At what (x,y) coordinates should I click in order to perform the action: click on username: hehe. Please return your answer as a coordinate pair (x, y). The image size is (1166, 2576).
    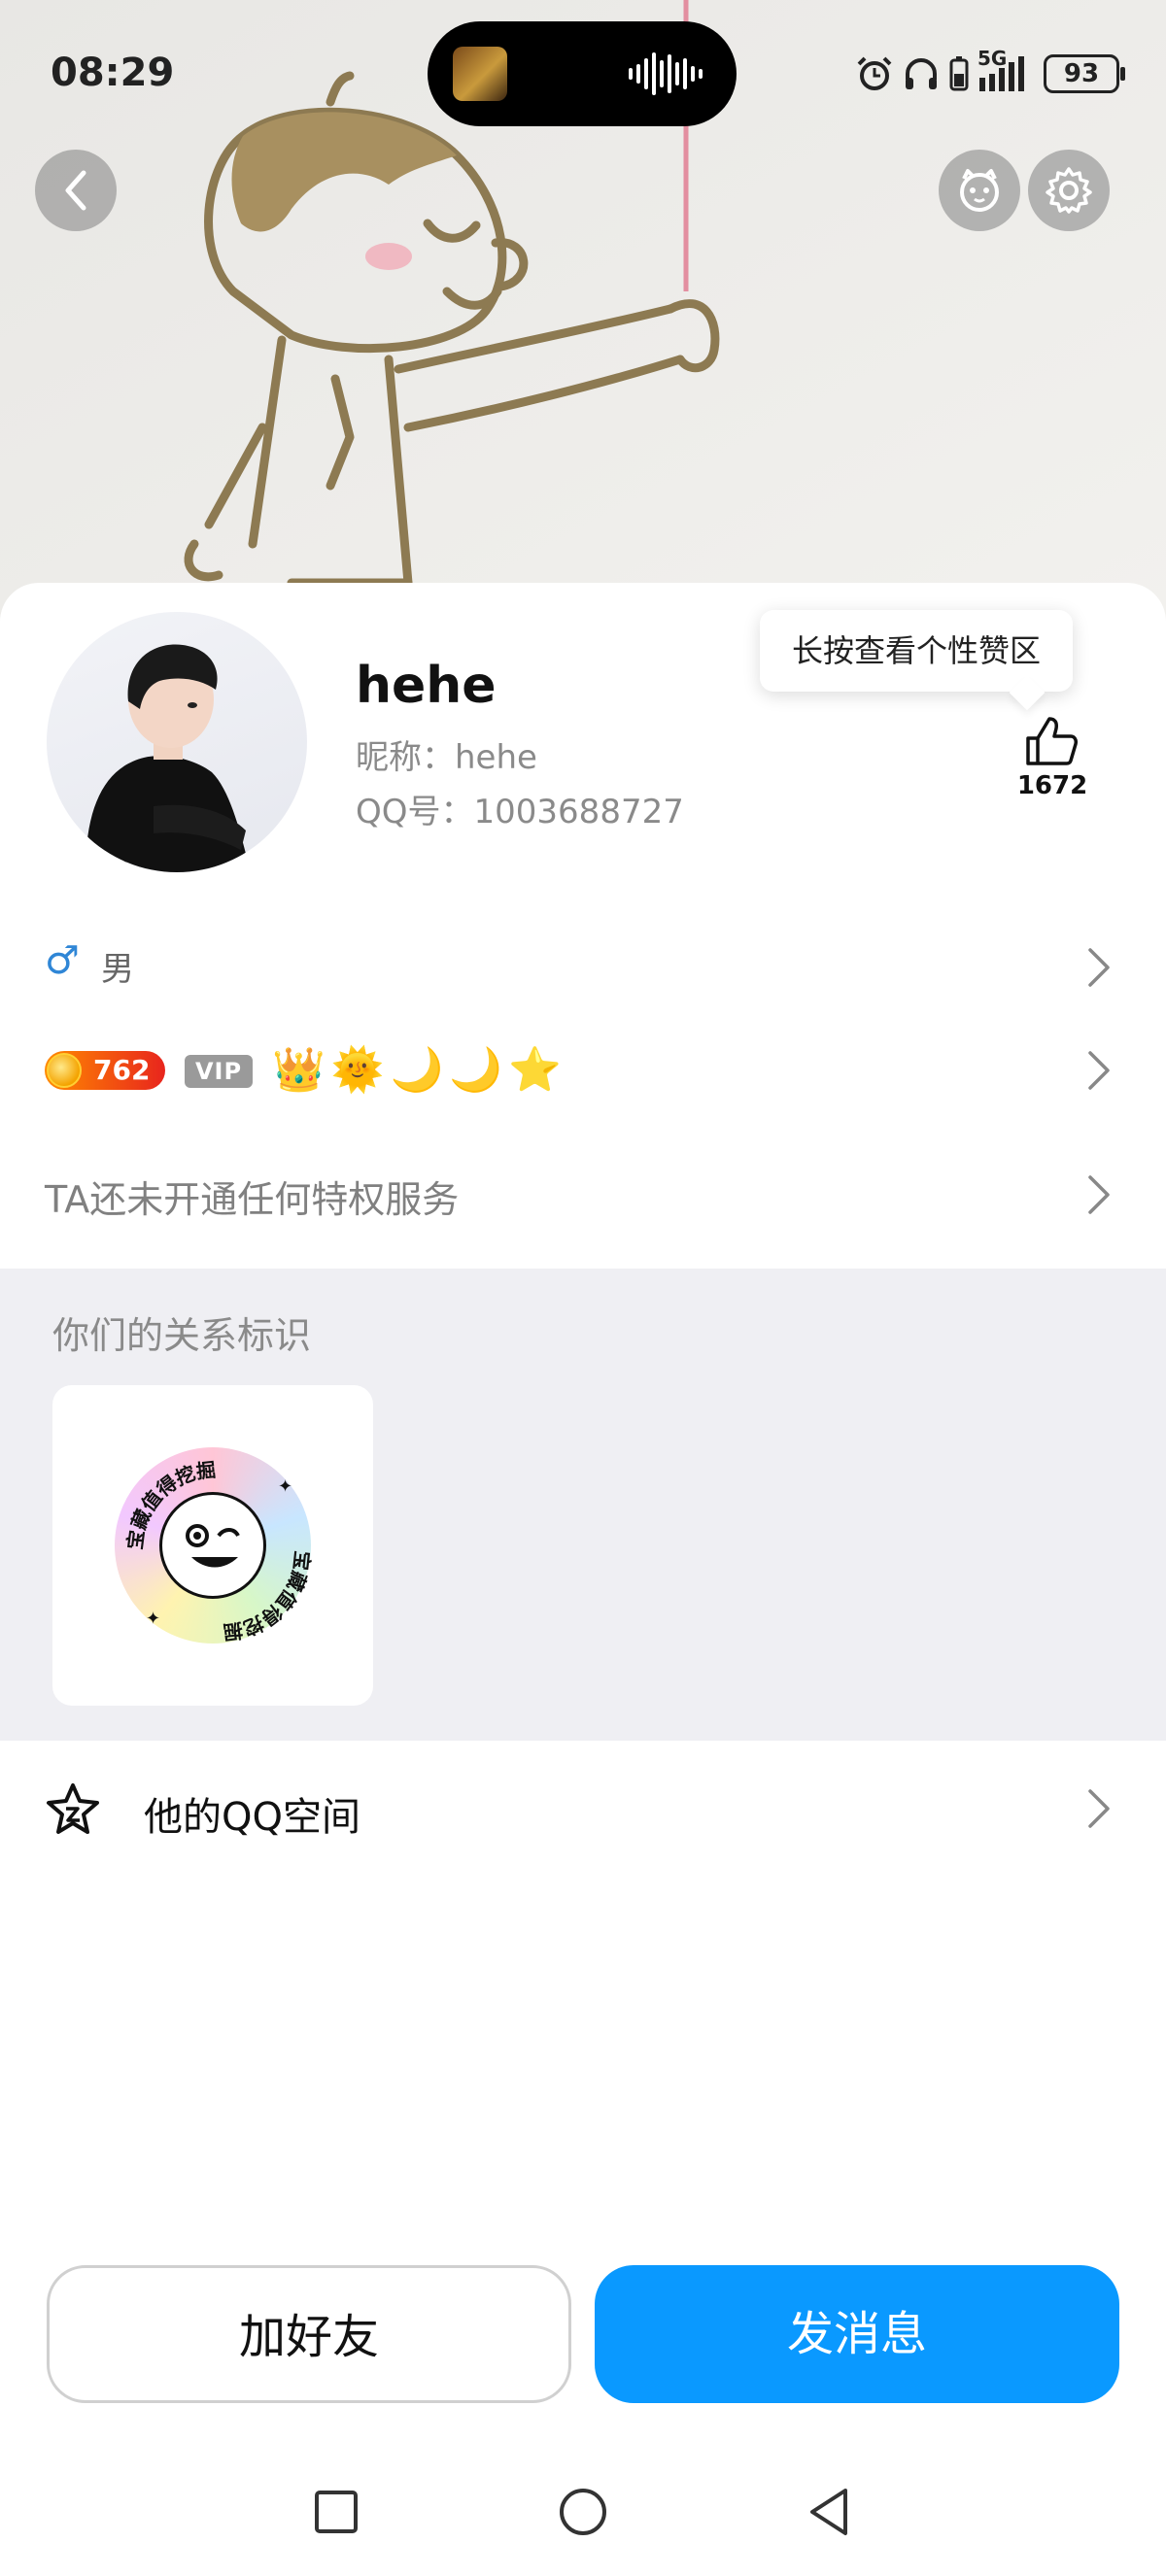
    Looking at the image, I should click on (426, 686).